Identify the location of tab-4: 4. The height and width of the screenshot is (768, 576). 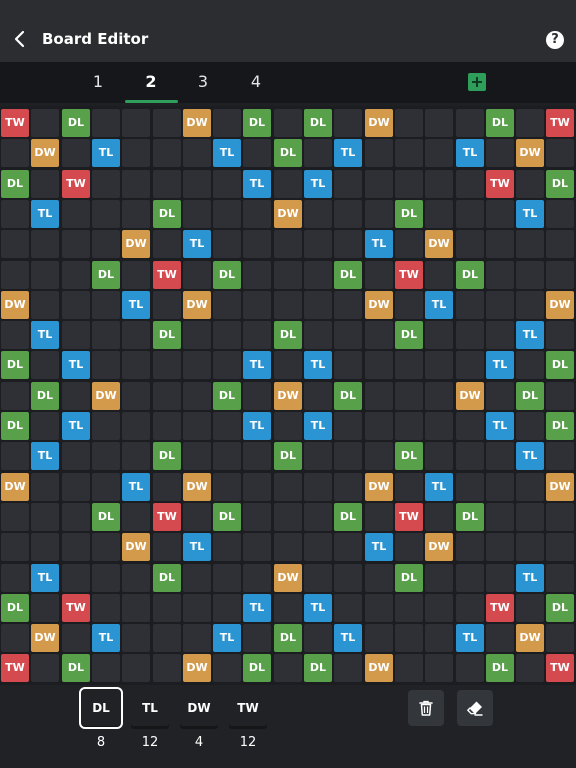
(256, 82).